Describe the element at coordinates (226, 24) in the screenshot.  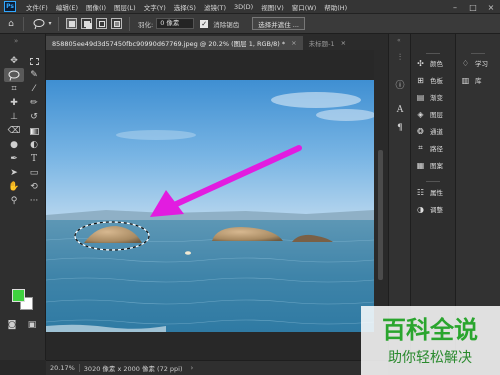
I see `antialias-label: 消除锯齿` at that location.